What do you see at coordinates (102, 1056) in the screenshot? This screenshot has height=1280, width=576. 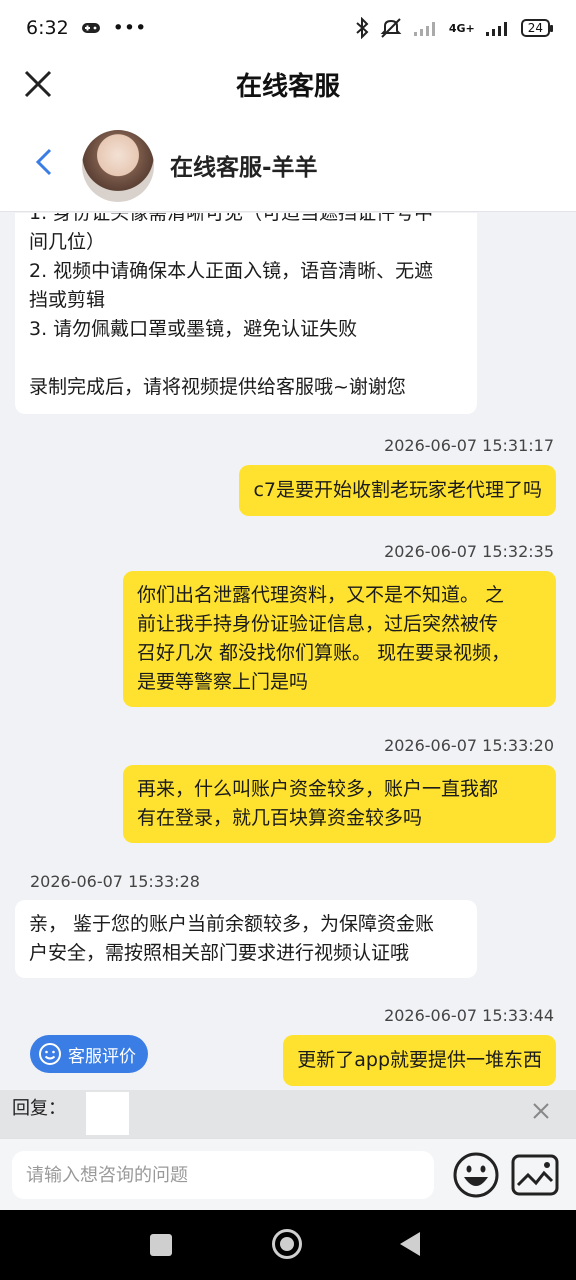 I see `rating-button-label: 客服评价` at bounding box center [102, 1056].